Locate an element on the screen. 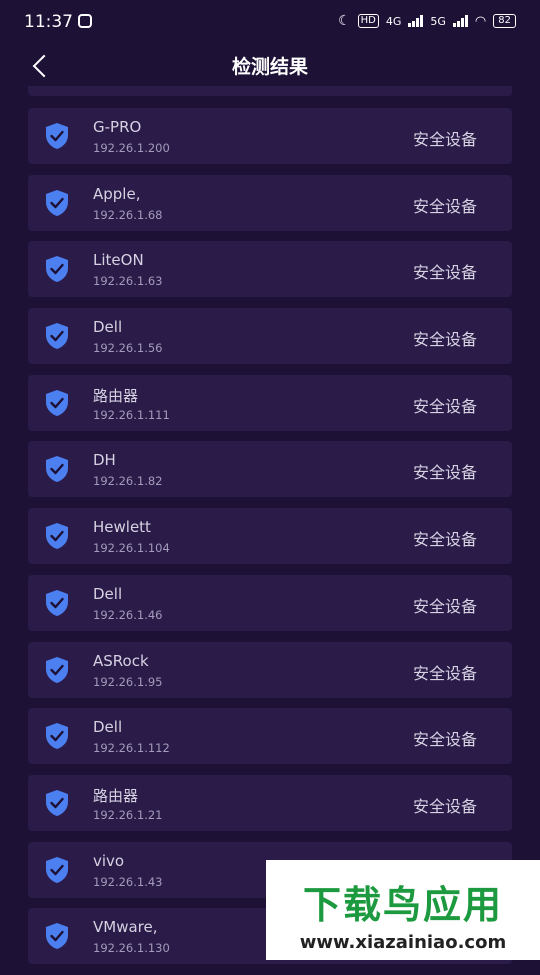 The width and height of the screenshot is (540, 975). notification-icon is located at coordinates (85, 21).